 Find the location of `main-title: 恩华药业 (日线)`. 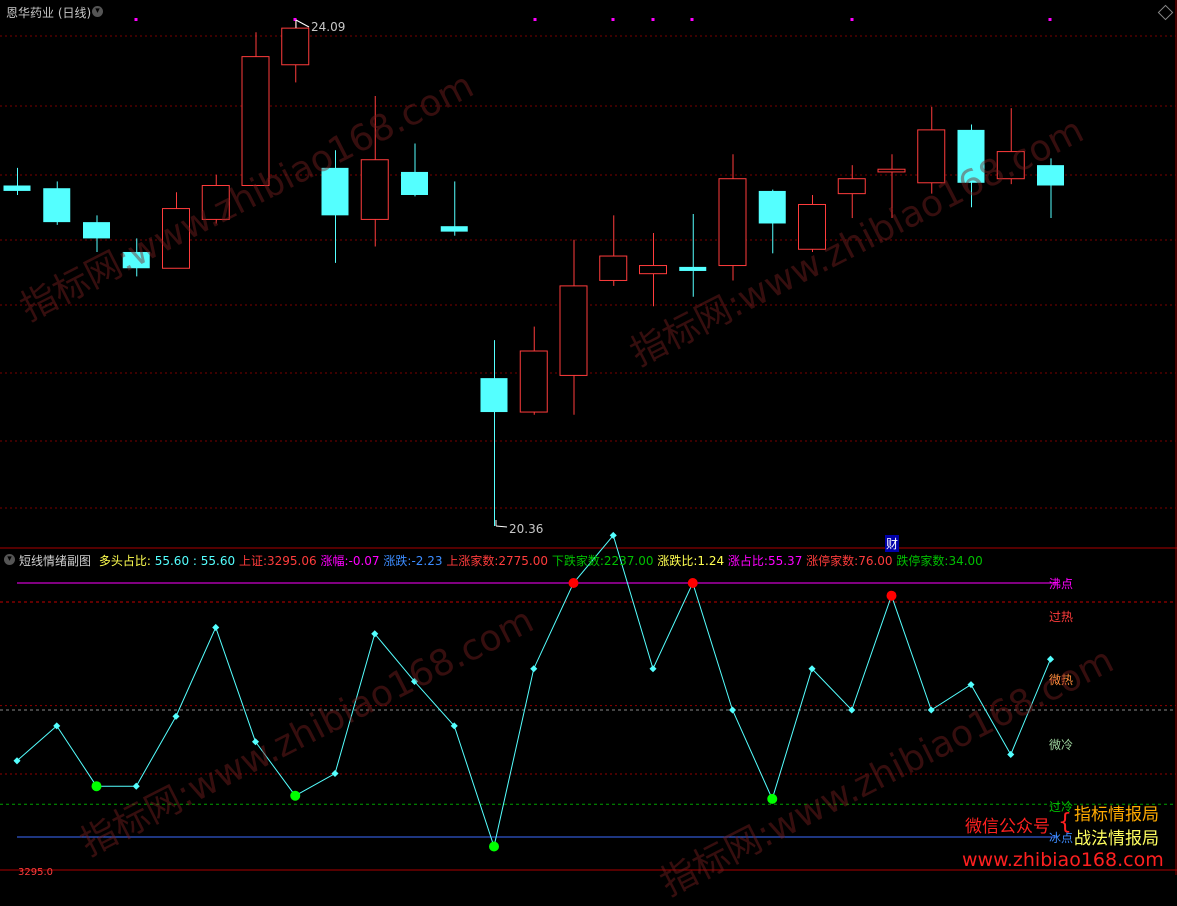

main-title: 恩华药业 (日线) is located at coordinates (49, 13).